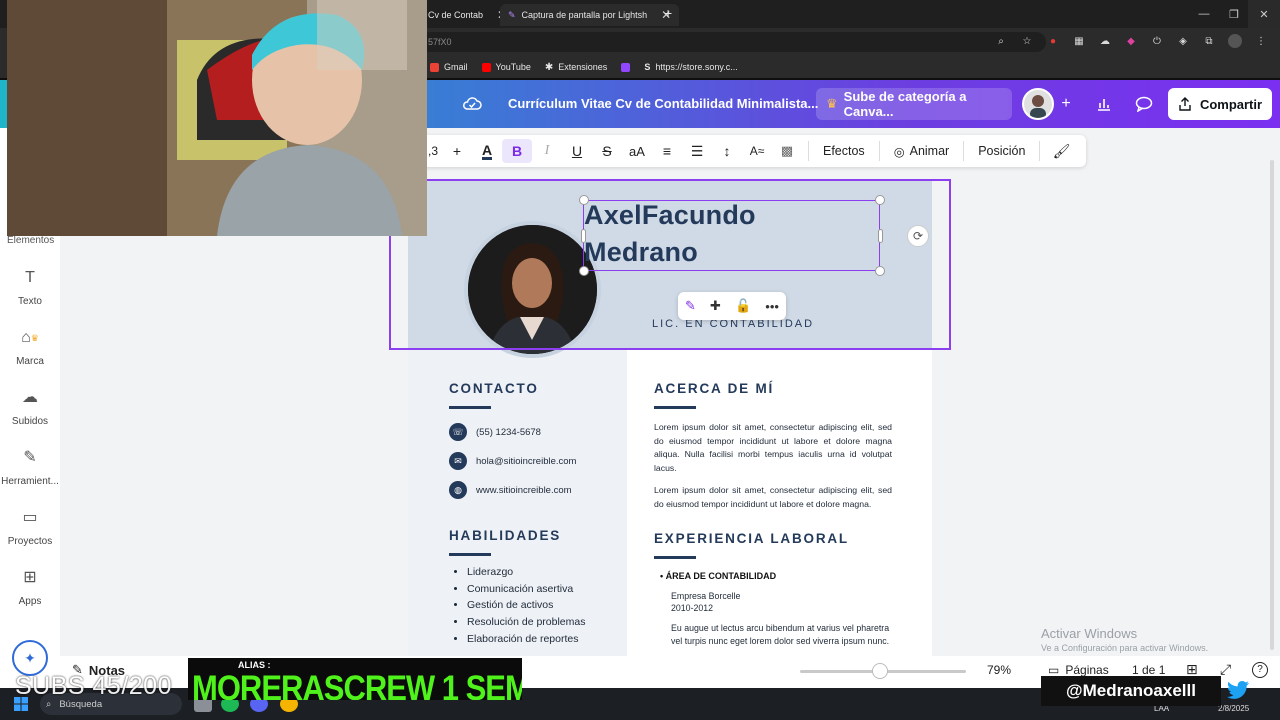 This screenshot has width=1280, height=720. Describe the element at coordinates (899, 151) in the screenshot. I see `animate-ring-icon: ◎` at that location.